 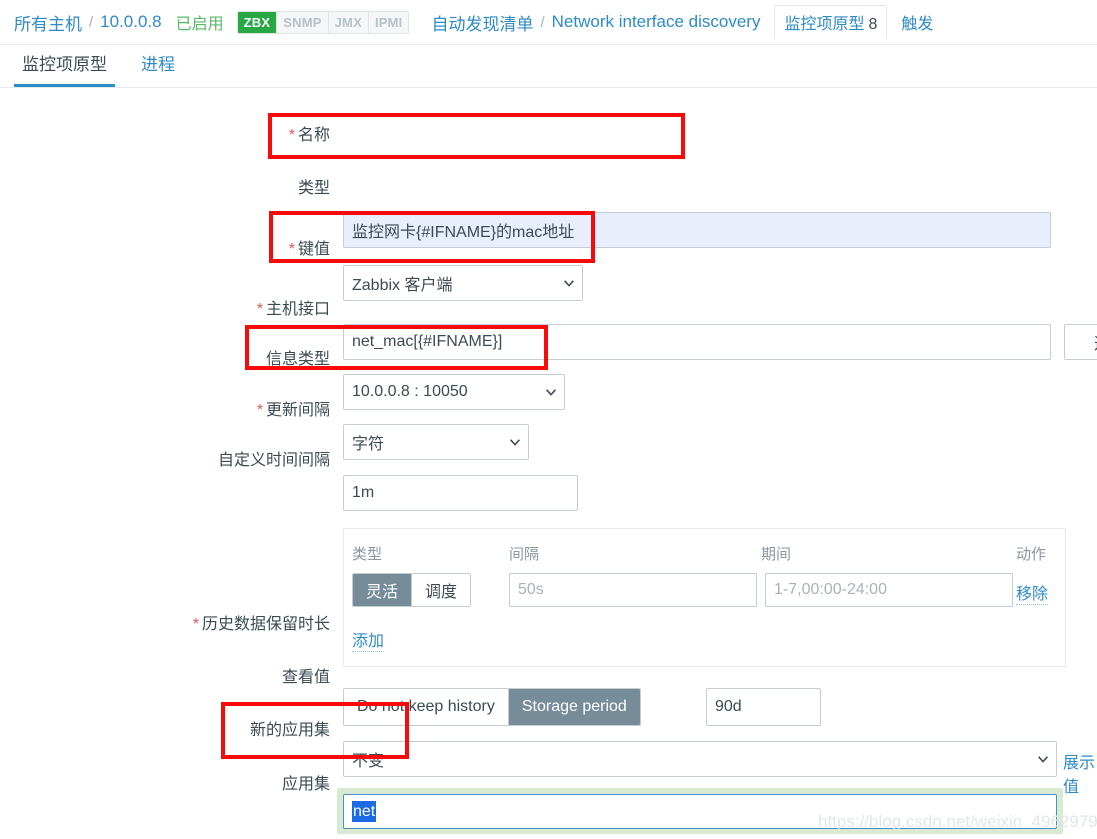 What do you see at coordinates (402, 285) in the screenshot?
I see `type-select-value: Zabbix 客户端` at bounding box center [402, 285].